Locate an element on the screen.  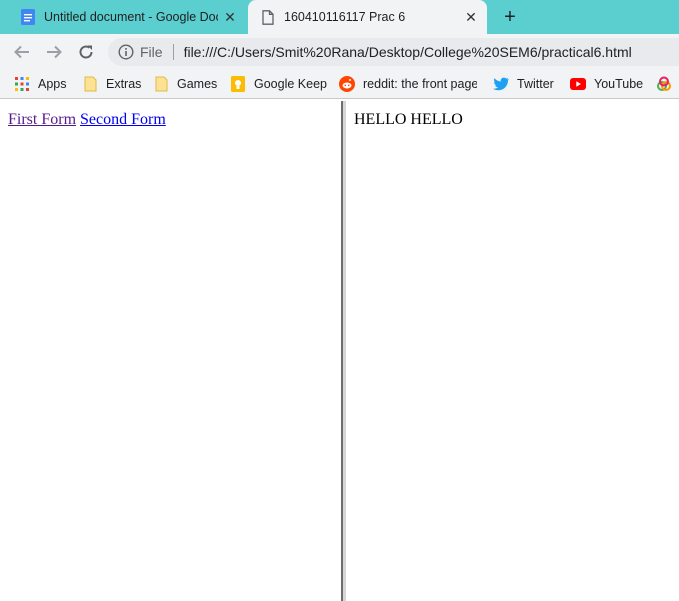
bookmark-label: YouTube is located at coordinates (619, 84).